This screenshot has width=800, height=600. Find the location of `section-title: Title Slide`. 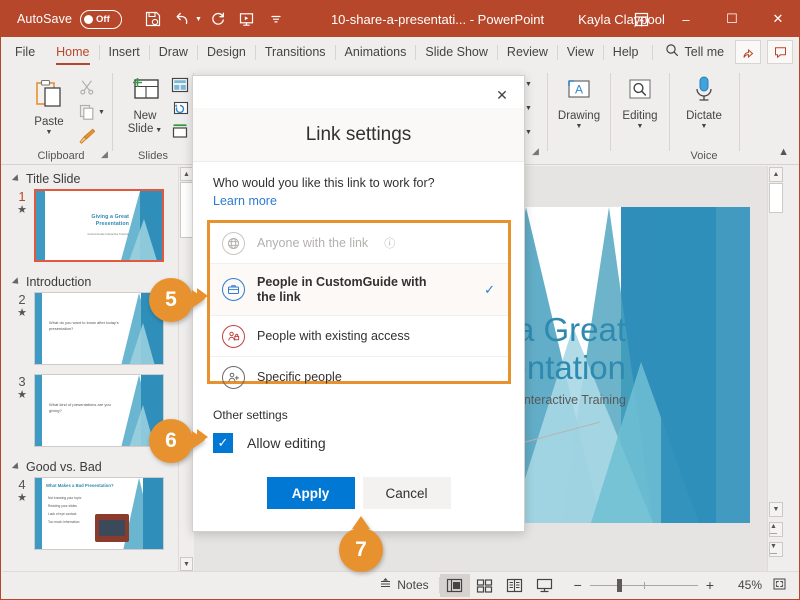

section-title: Title Slide is located at coordinates (53, 179).